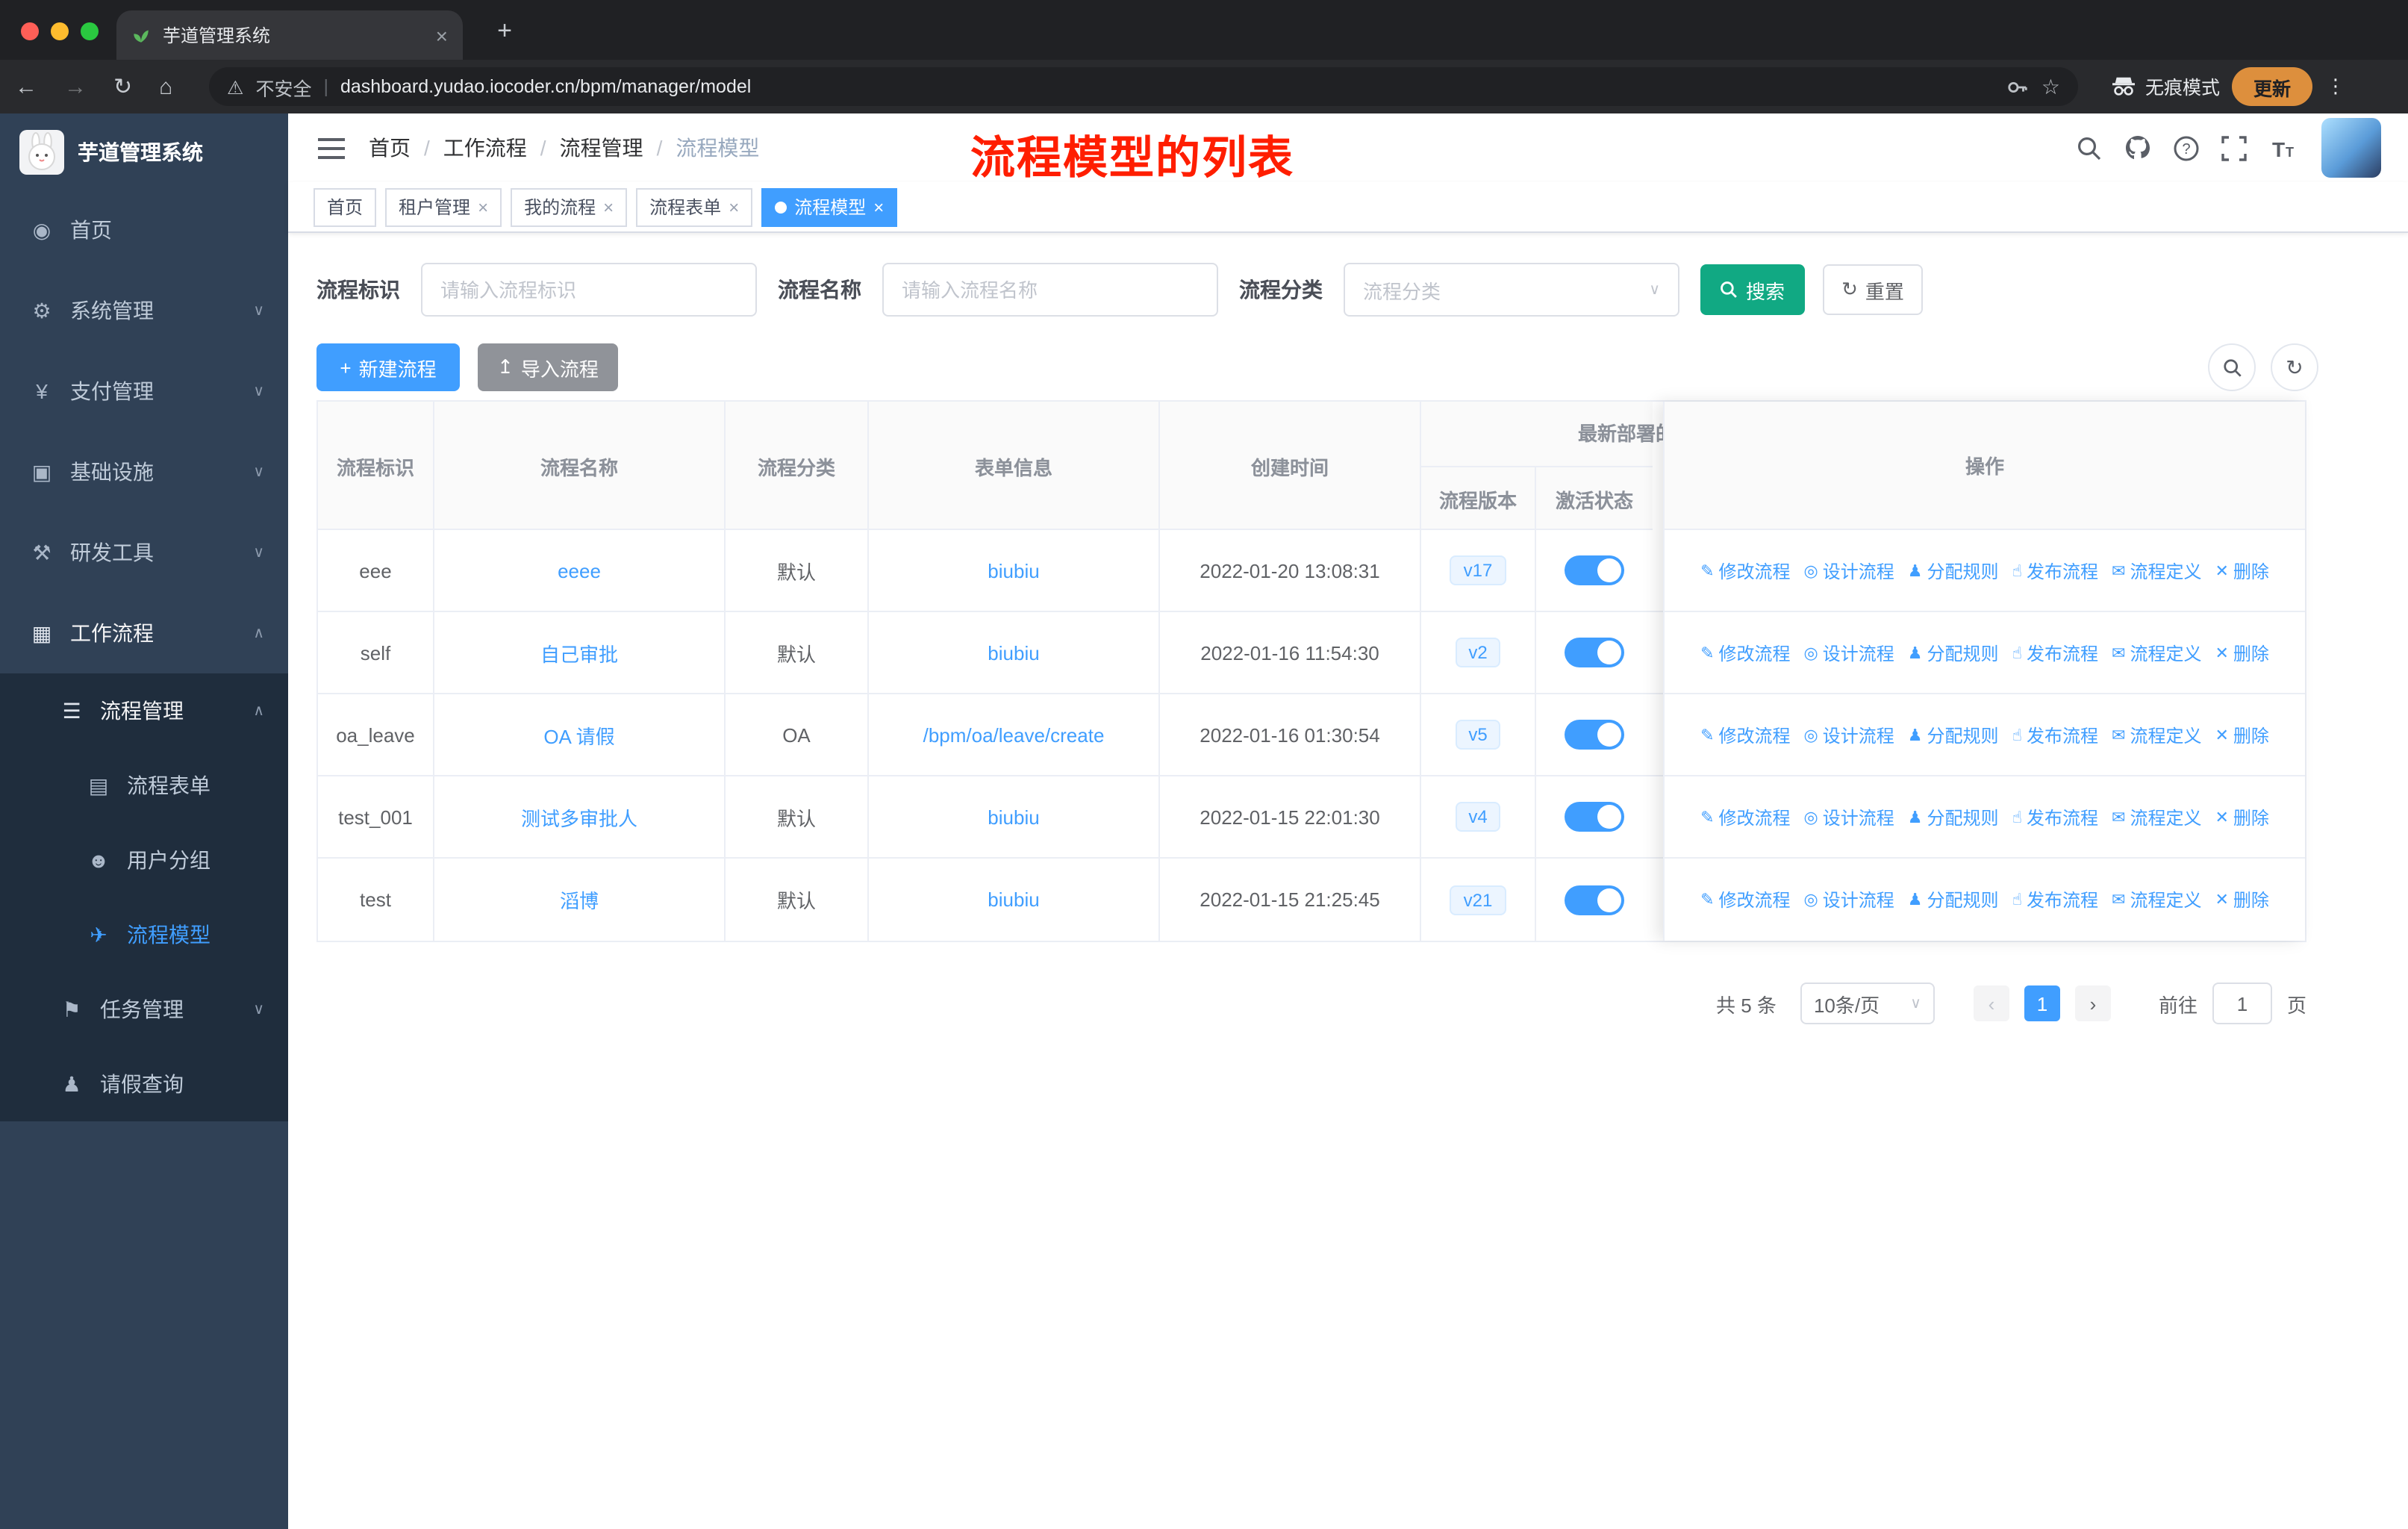  Describe the element at coordinates (122, 86) in the screenshot. I see `reload-icon: ↻` at that location.